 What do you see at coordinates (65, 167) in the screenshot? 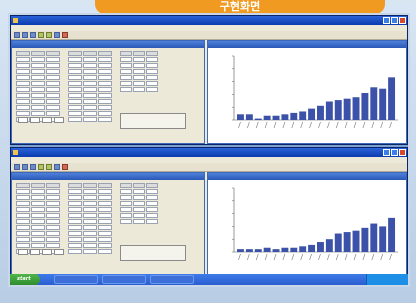
I see `stop-icon` at bounding box center [65, 167].